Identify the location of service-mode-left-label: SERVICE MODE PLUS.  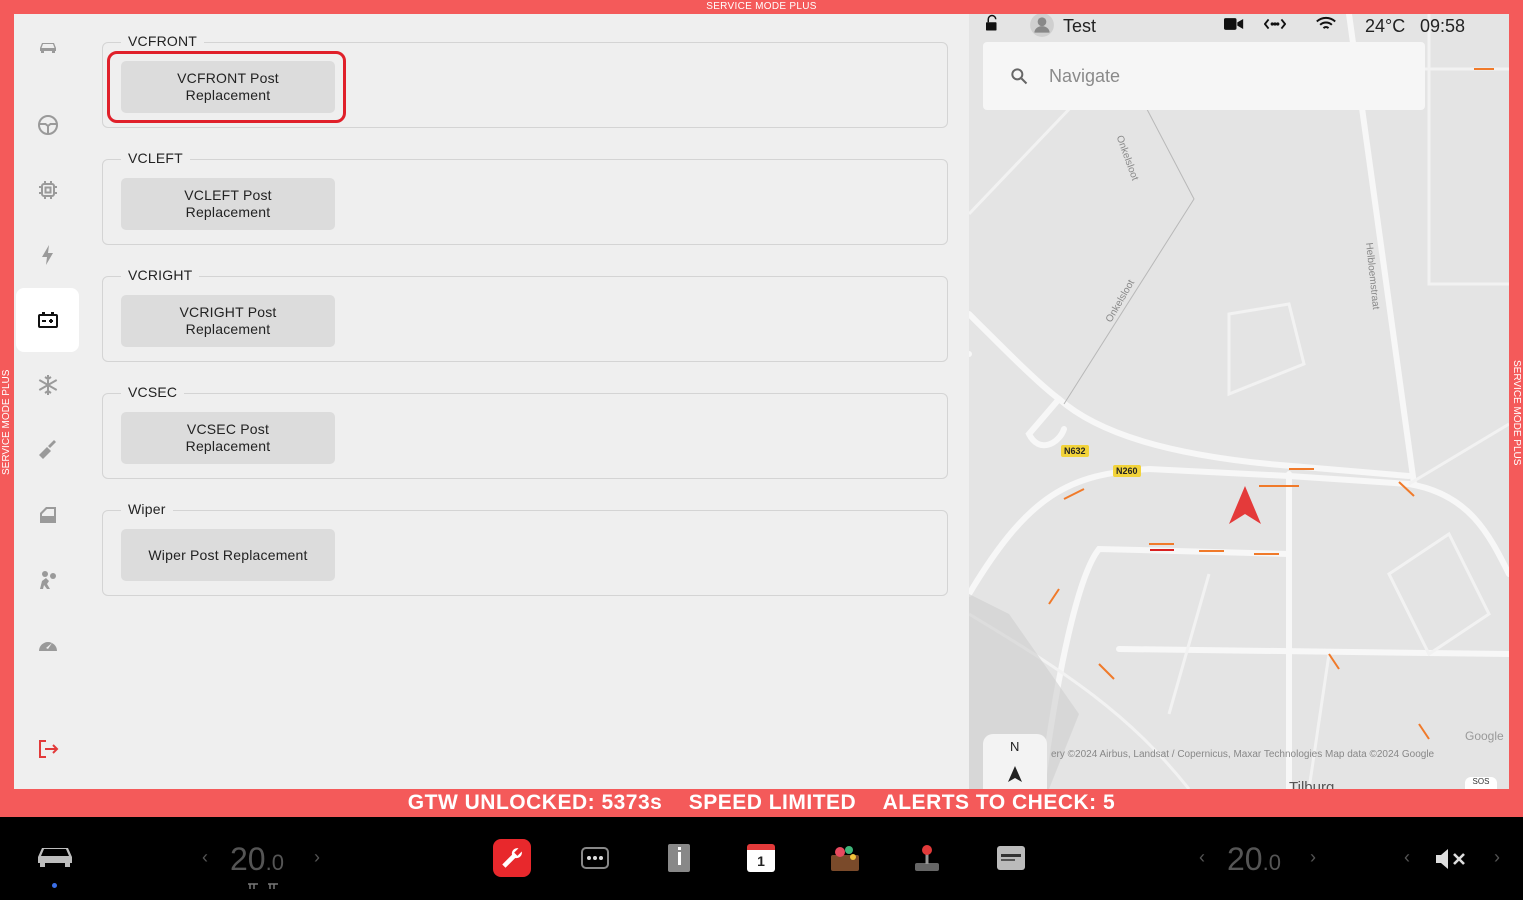
(6, 422).